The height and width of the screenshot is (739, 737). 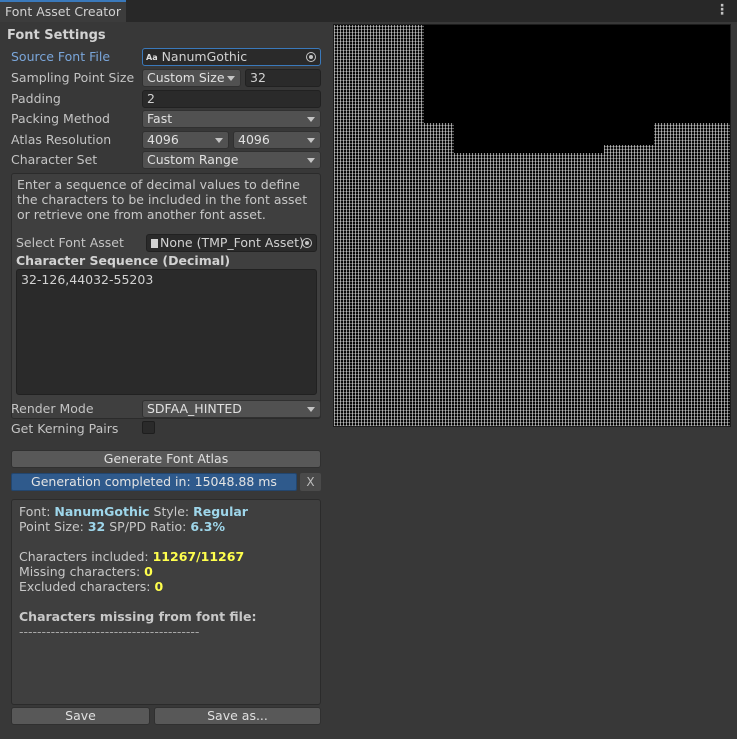 I want to click on characters-included-line: Characters included: 11267/11267, so click(x=131, y=556).